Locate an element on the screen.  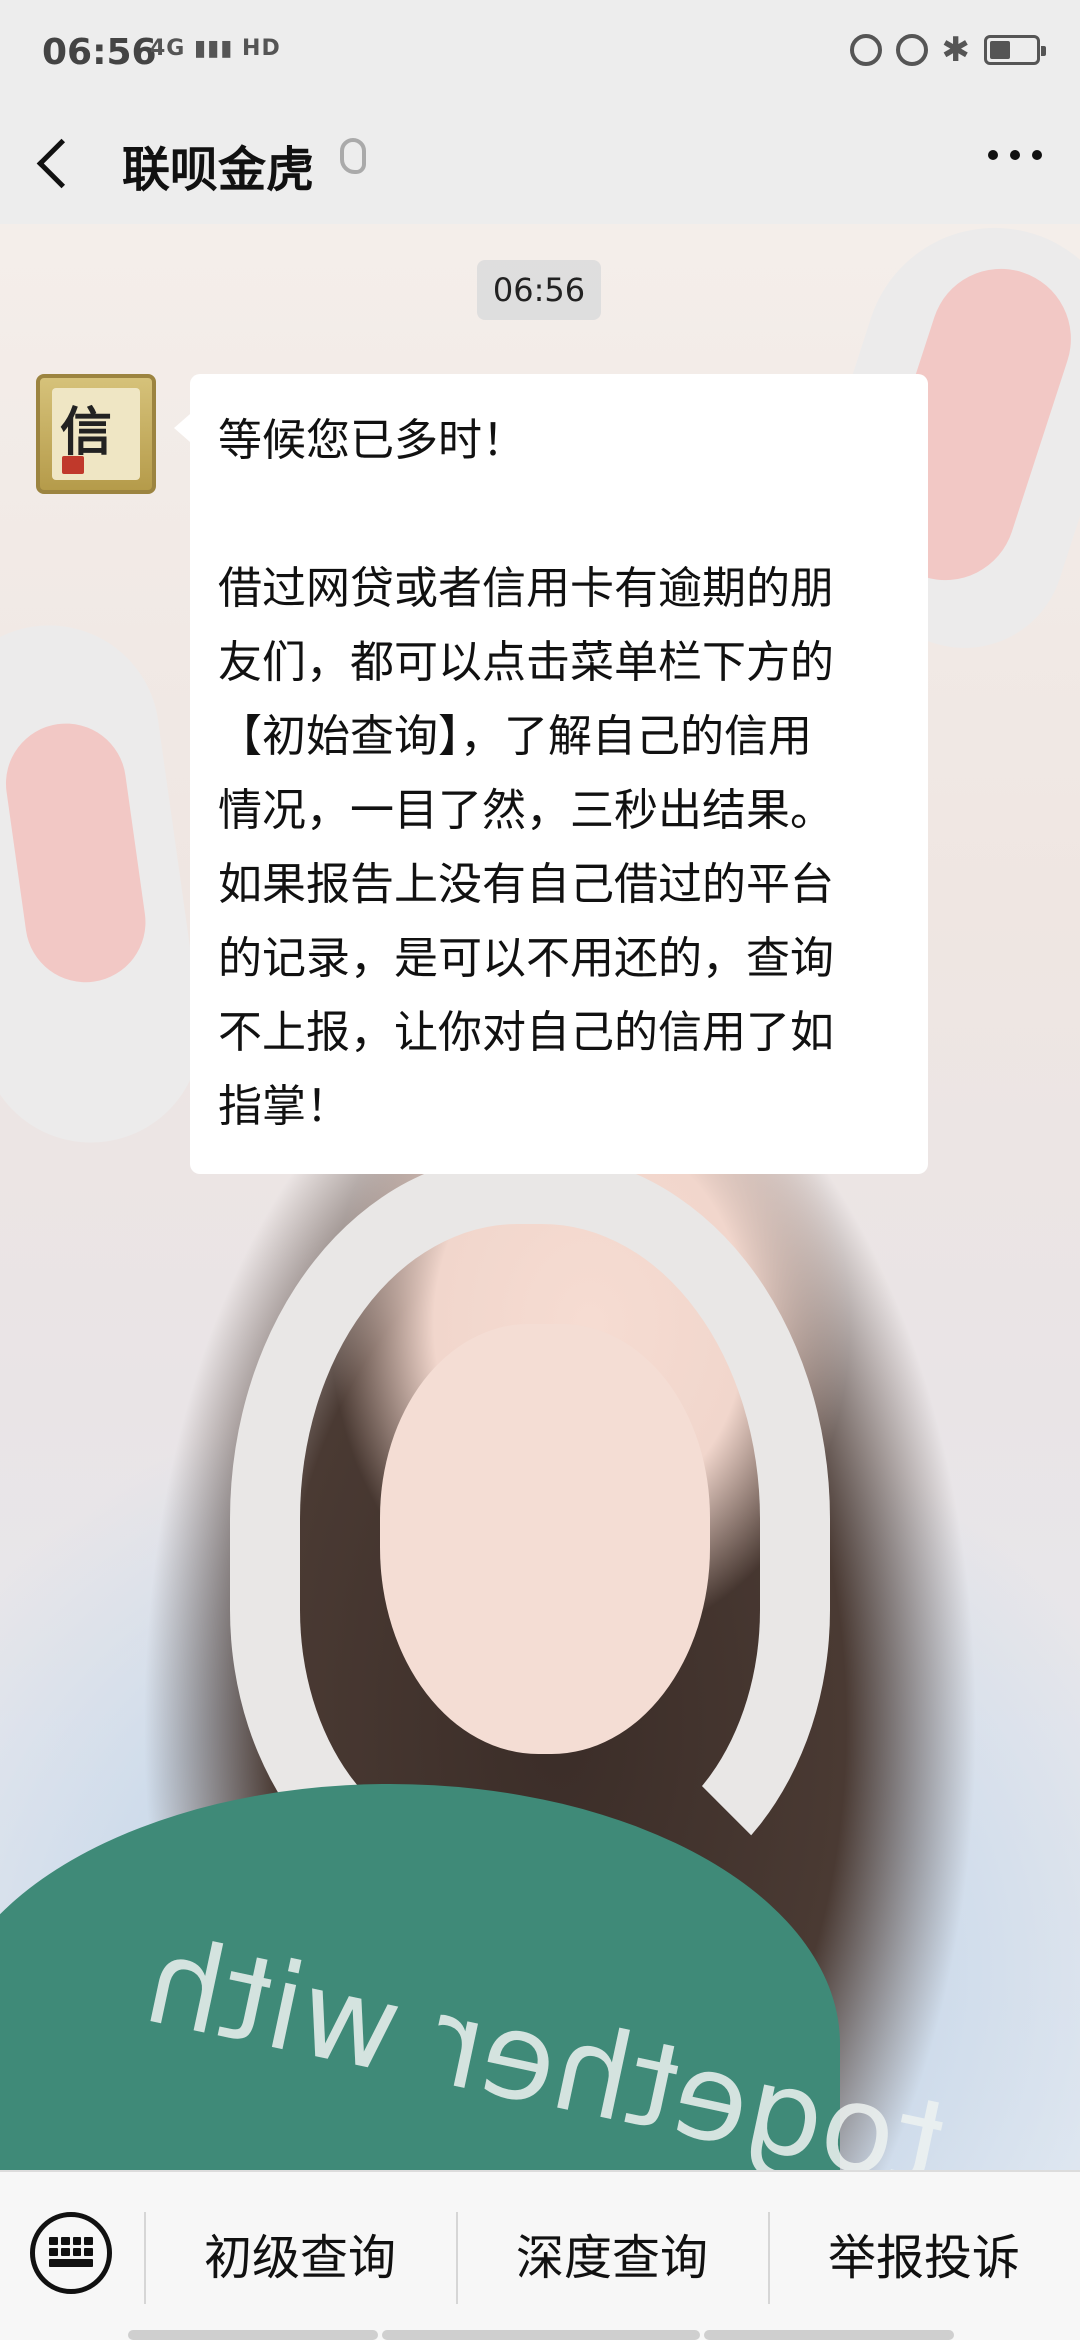
message-line: 【初始查询】，了解自己的信用 is located at coordinates (515, 736).